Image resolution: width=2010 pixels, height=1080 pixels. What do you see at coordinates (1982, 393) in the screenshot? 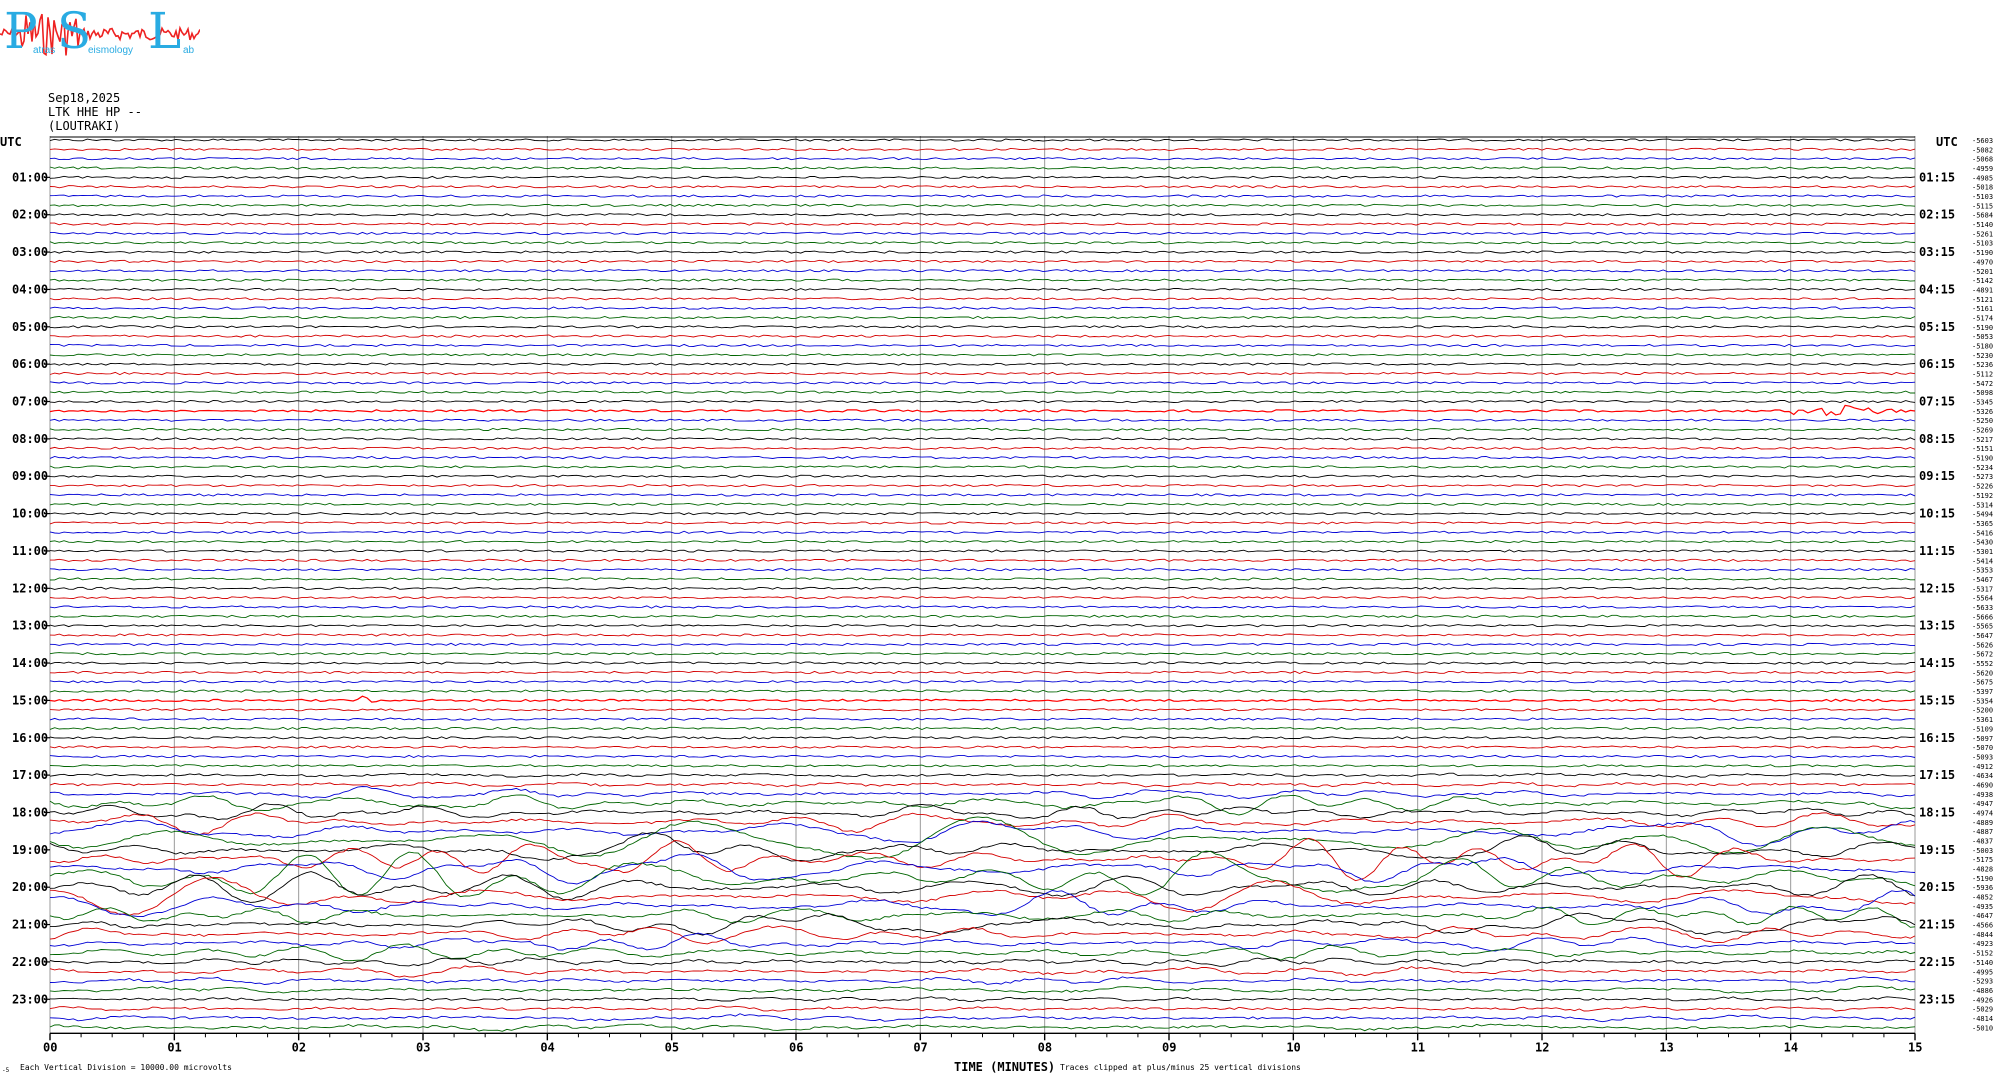
I see `trace-offset-label: -5098` at bounding box center [1982, 393].